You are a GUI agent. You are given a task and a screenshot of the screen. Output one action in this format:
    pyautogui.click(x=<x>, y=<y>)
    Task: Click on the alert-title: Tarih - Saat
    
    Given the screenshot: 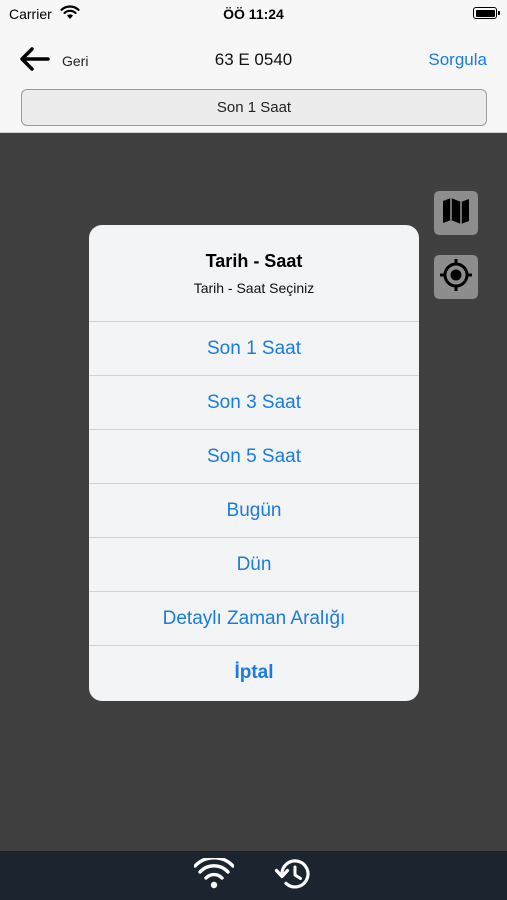 What is the action you would take?
    pyautogui.click(x=254, y=261)
    